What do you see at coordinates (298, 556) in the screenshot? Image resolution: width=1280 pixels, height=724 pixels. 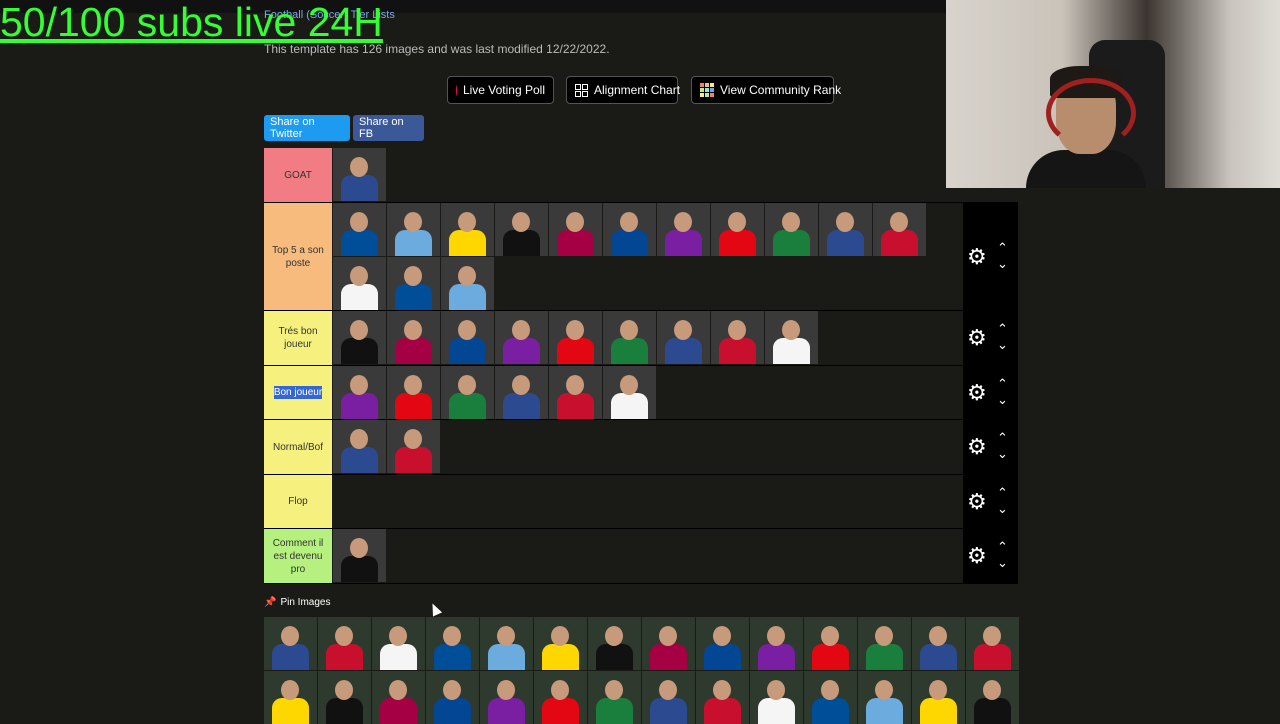 I see `tier-label: Comment il est devenu pro` at bounding box center [298, 556].